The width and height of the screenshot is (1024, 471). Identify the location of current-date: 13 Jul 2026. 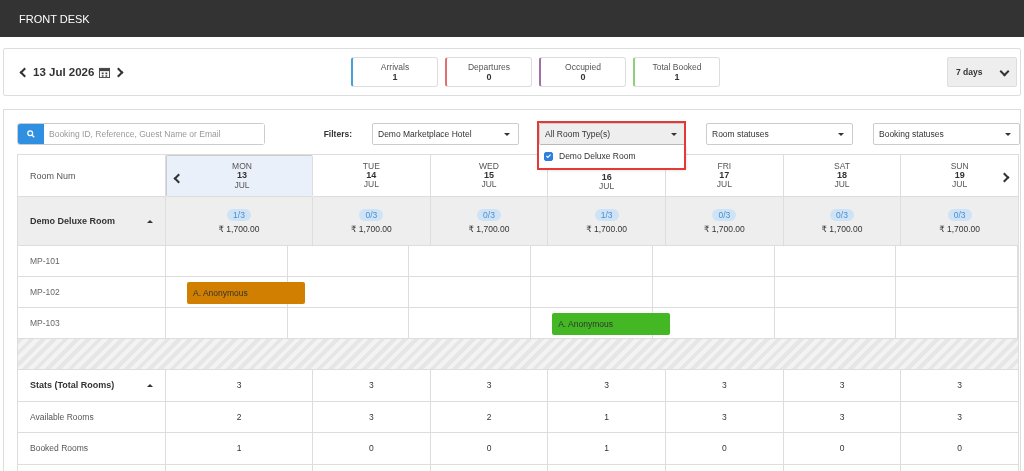
(64, 72).